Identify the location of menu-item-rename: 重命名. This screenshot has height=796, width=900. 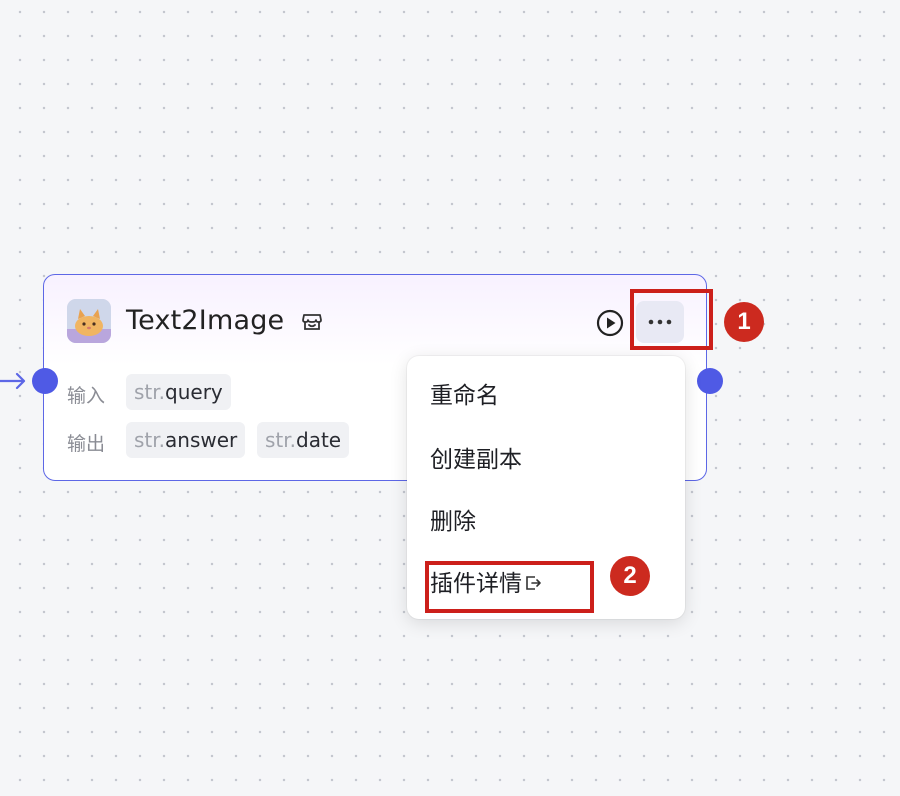
(464, 393).